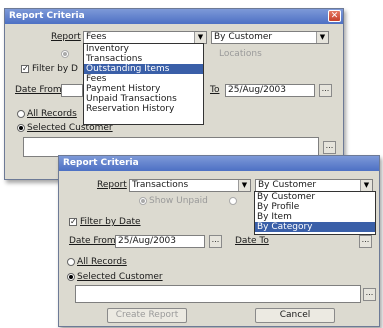 The image size is (383, 328). What do you see at coordinates (147, 315) in the screenshot?
I see `create-report-button: Create Report` at bounding box center [147, 315].